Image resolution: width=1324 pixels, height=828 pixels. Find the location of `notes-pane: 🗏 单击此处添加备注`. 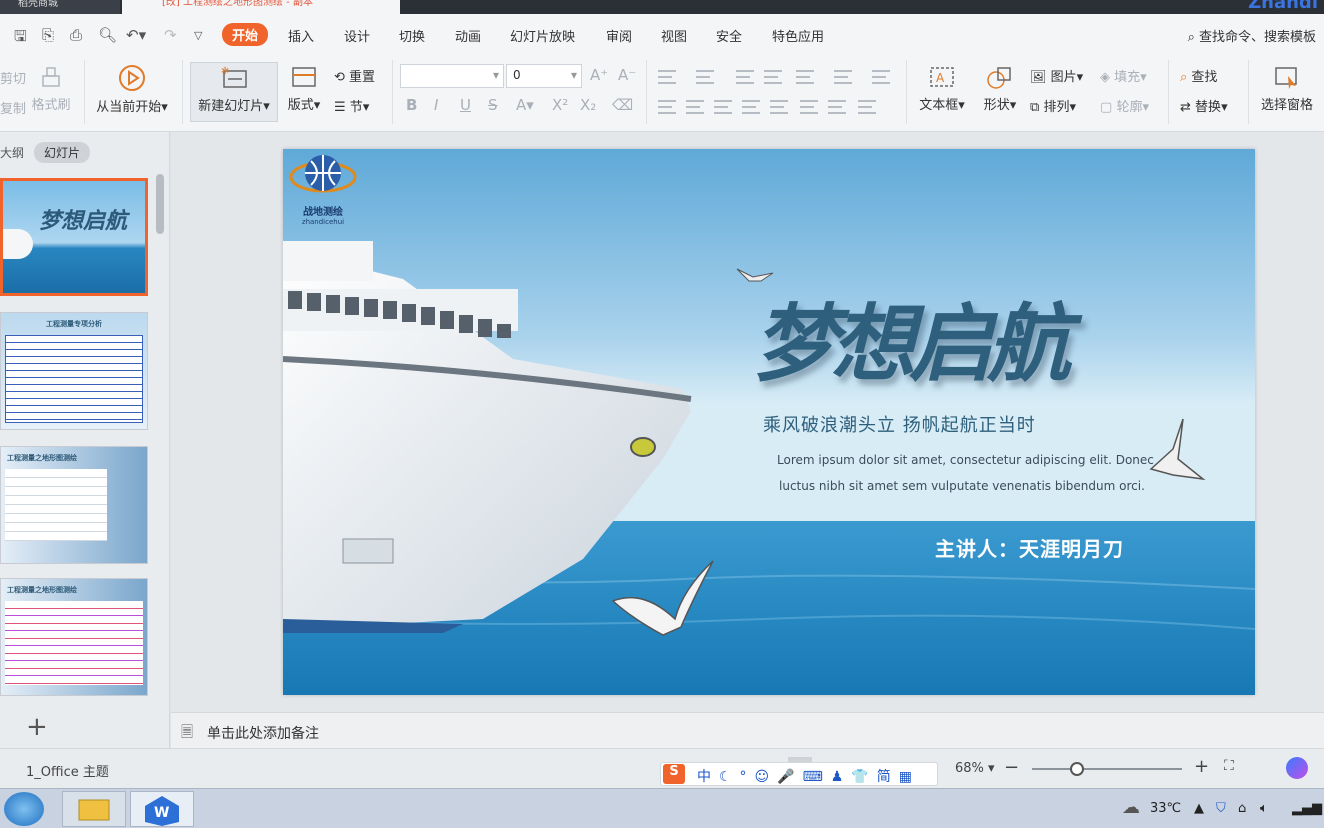

notes-pane: 🗏 单击此处添加备注 is located at coordinates (747, 730).